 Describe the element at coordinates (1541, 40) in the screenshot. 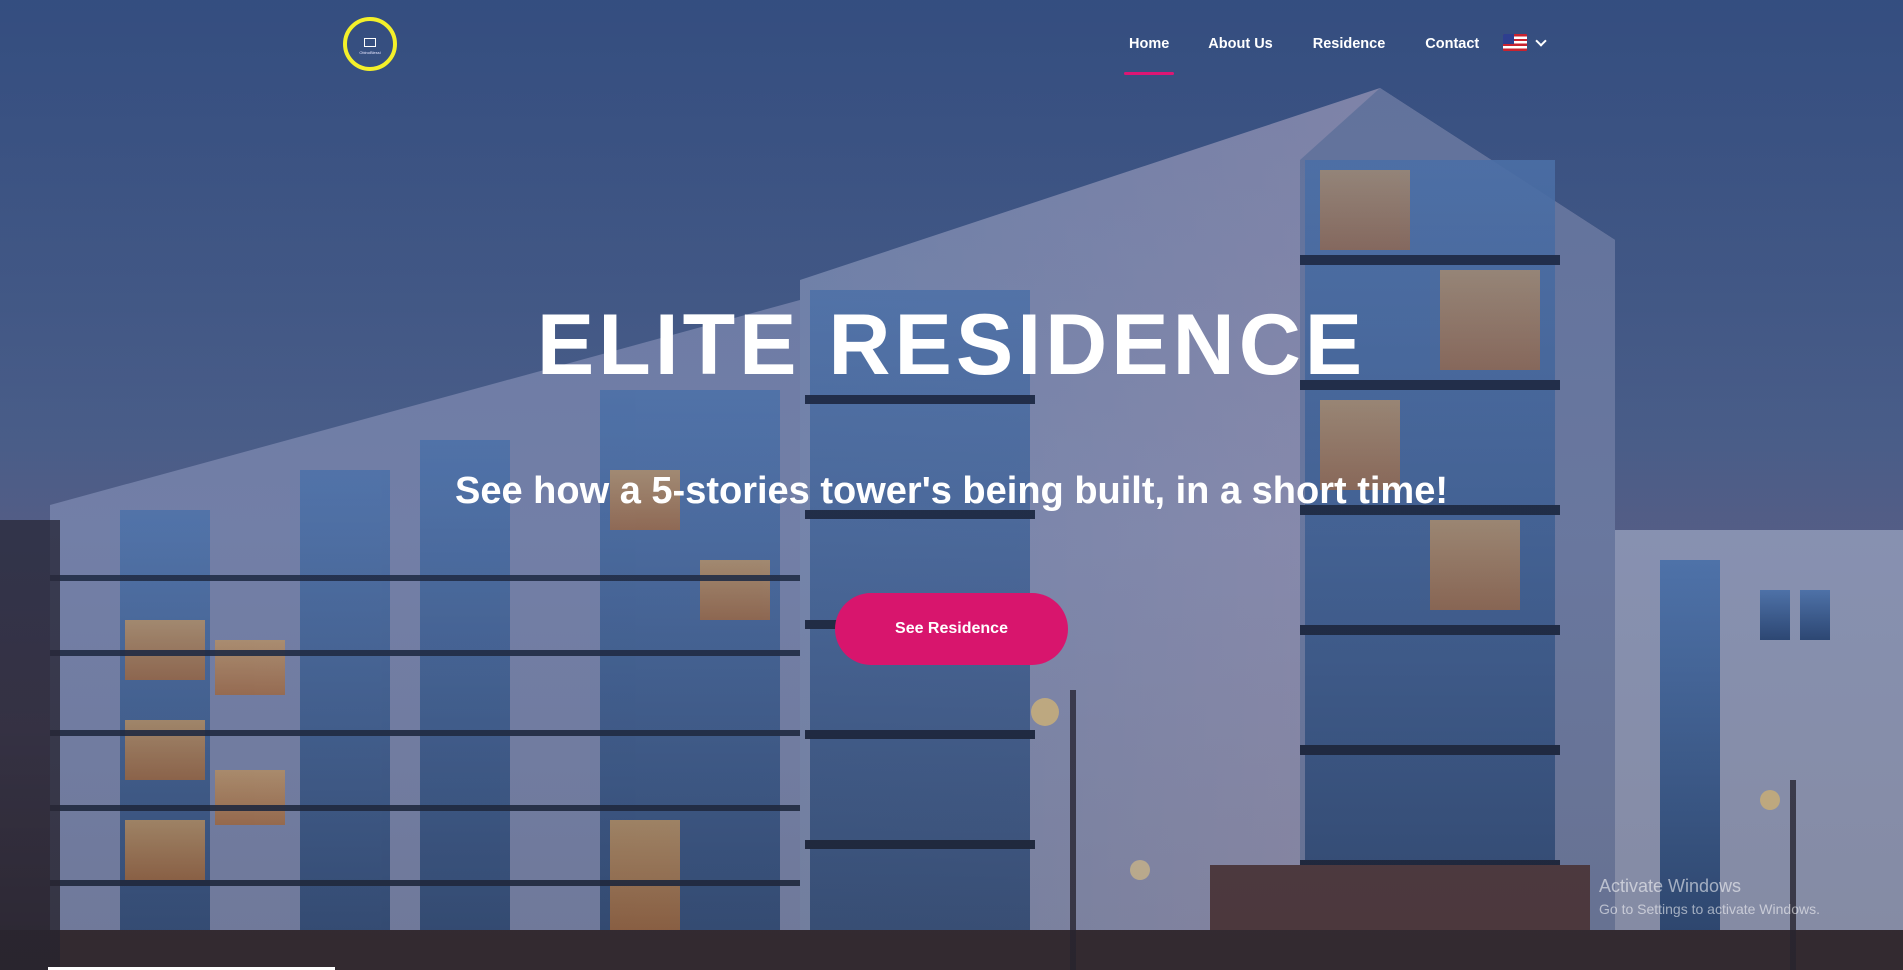

I see `chevron-down-icon` at that location.